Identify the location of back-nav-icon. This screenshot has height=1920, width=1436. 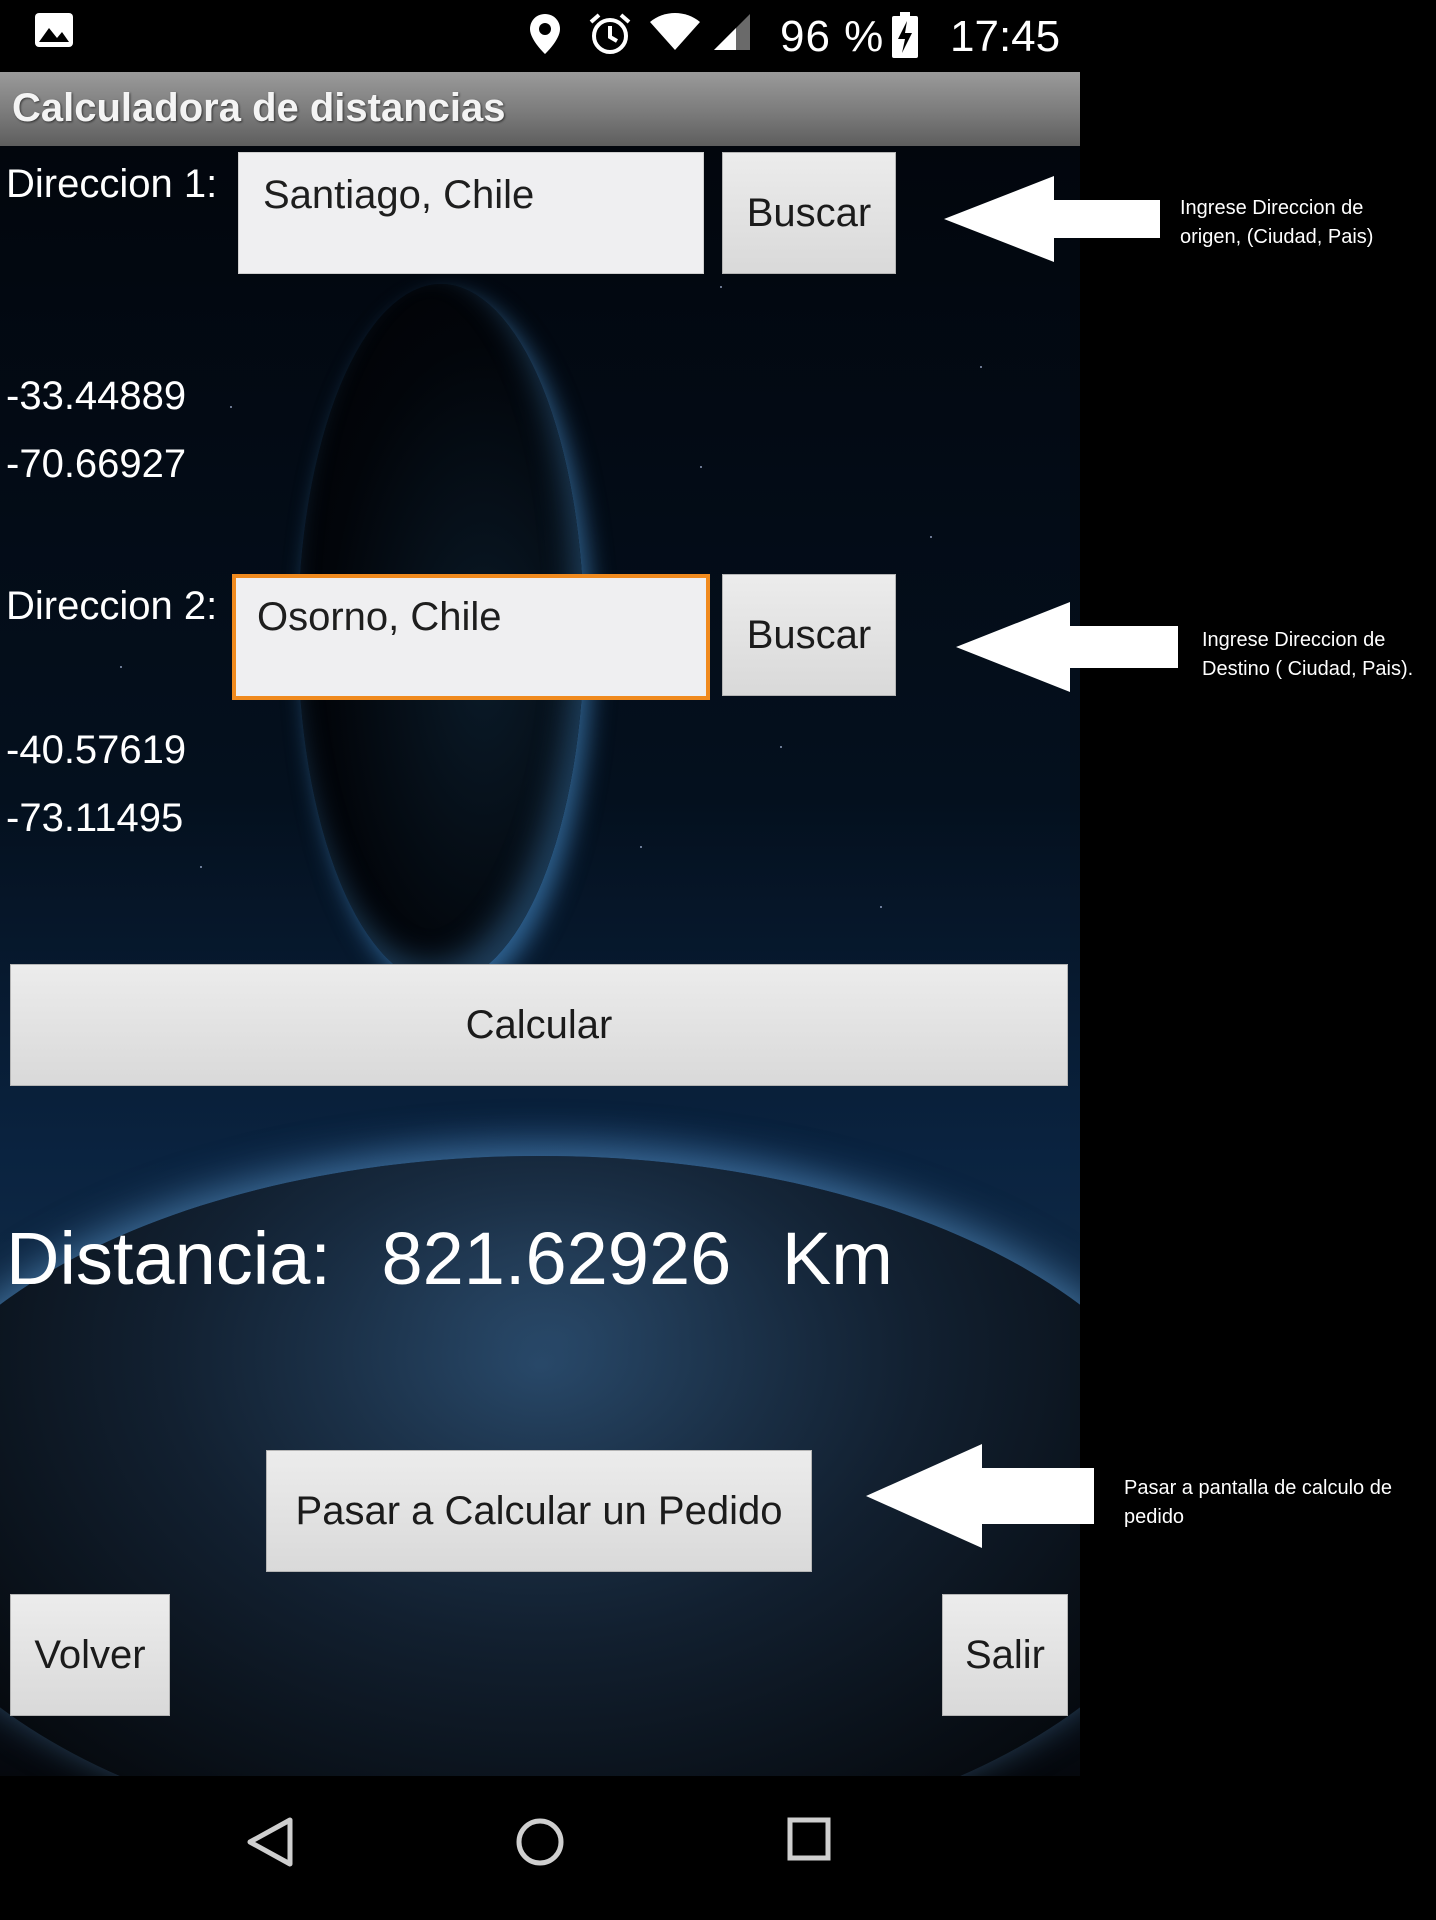
(270, 1842).